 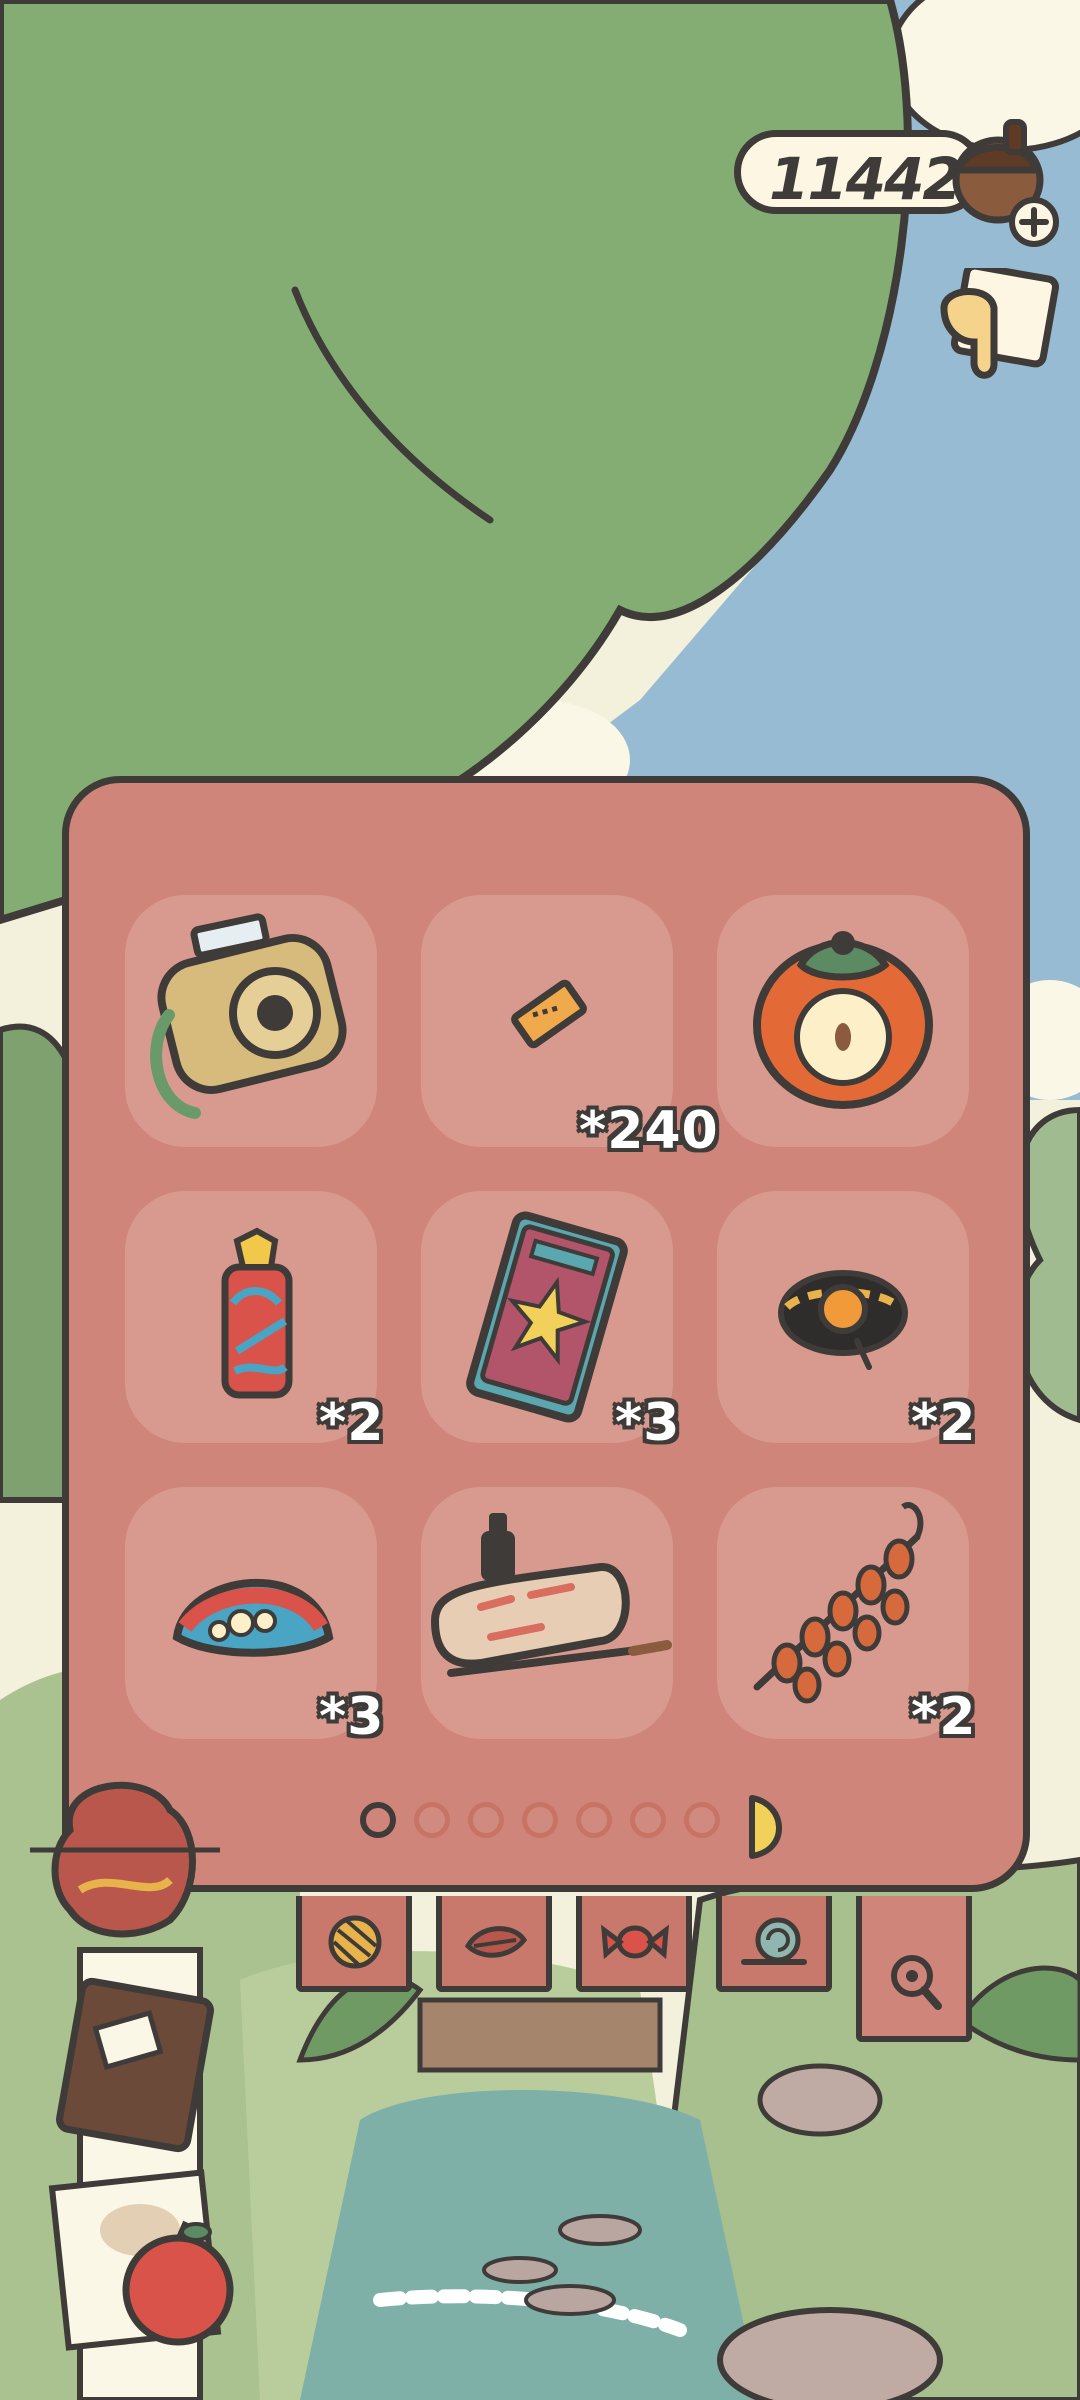 I want to click on tab-leaf, so click(x=494, y=1944).